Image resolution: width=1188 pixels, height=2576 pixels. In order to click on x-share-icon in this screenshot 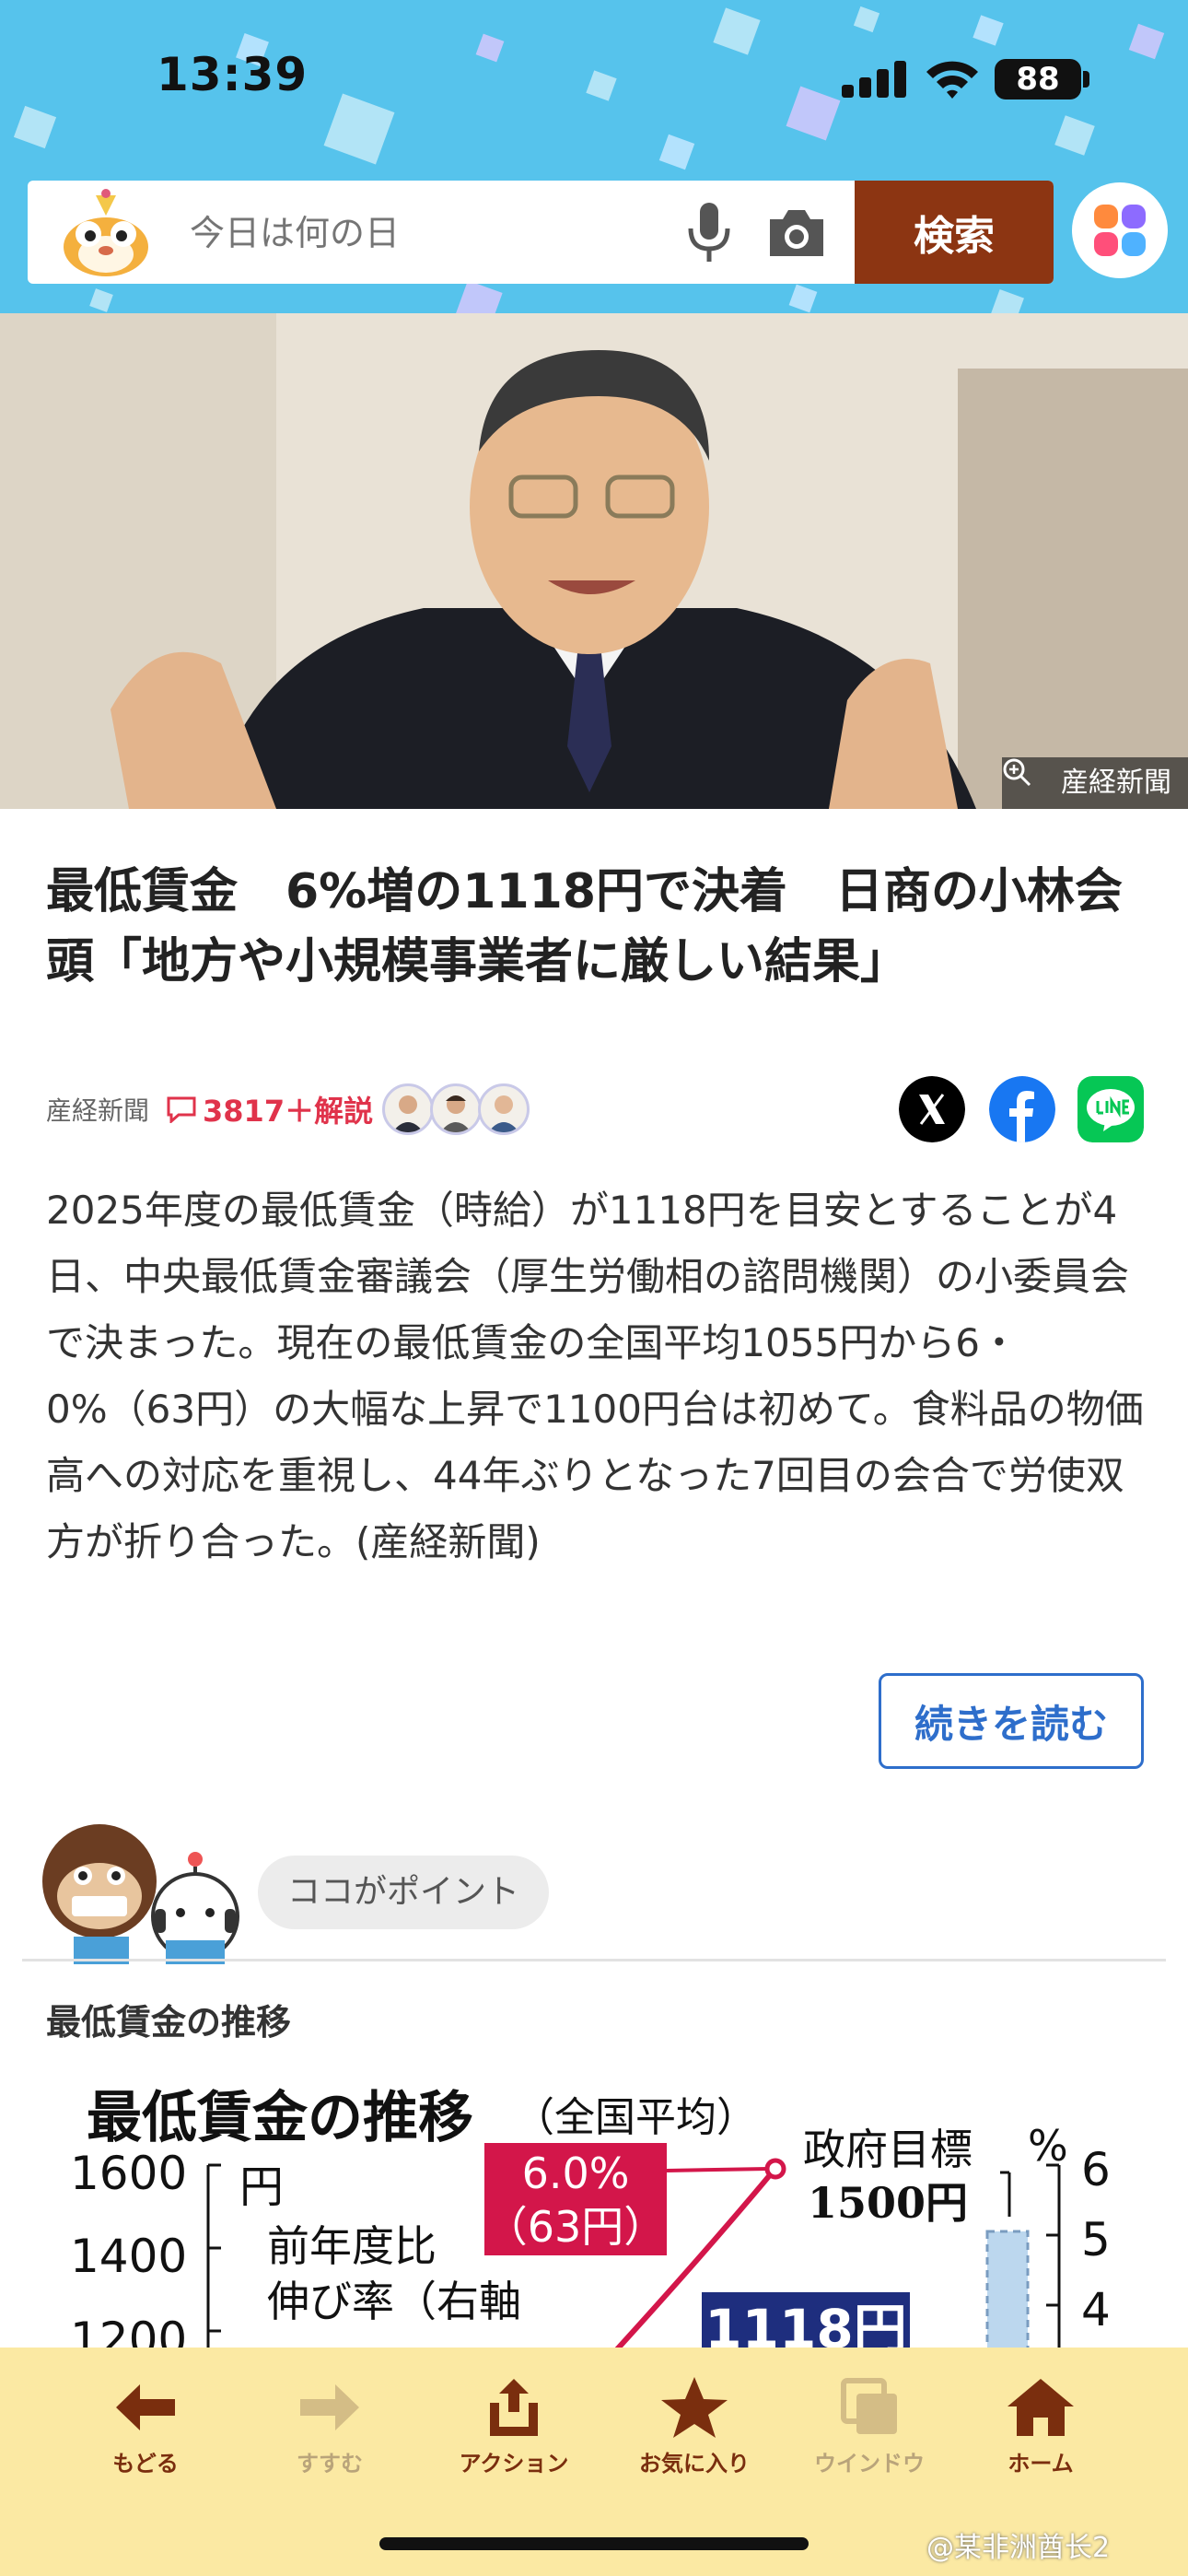, I will do `click(932, 1109)`.